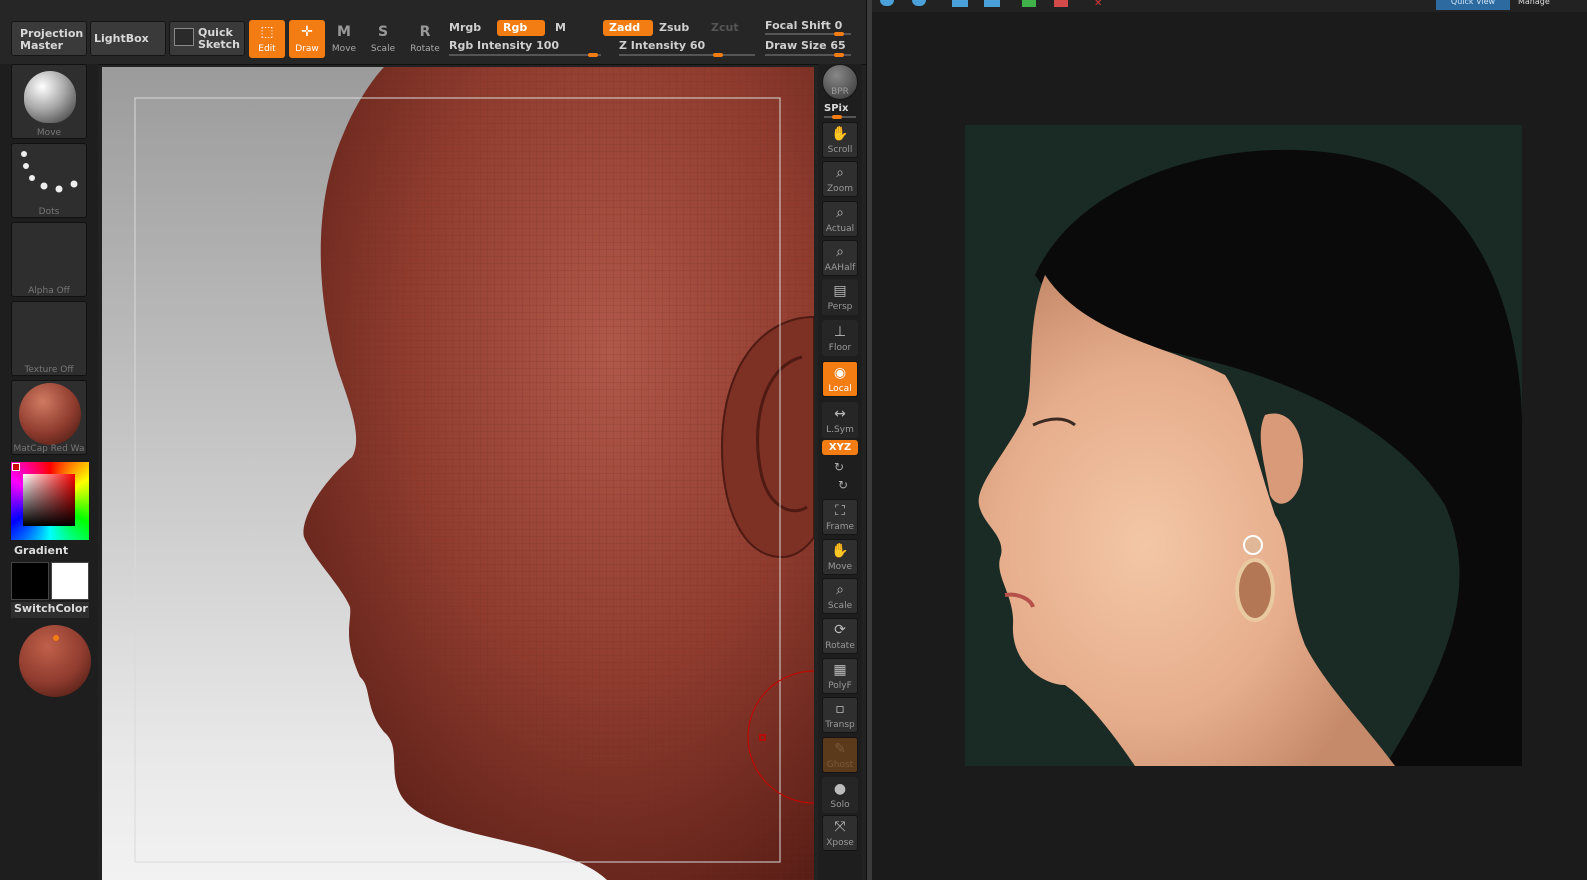 The image size is (1587, 880). I want to click on aahalf-button: ⌕ AAHalf, so click(840, 258).